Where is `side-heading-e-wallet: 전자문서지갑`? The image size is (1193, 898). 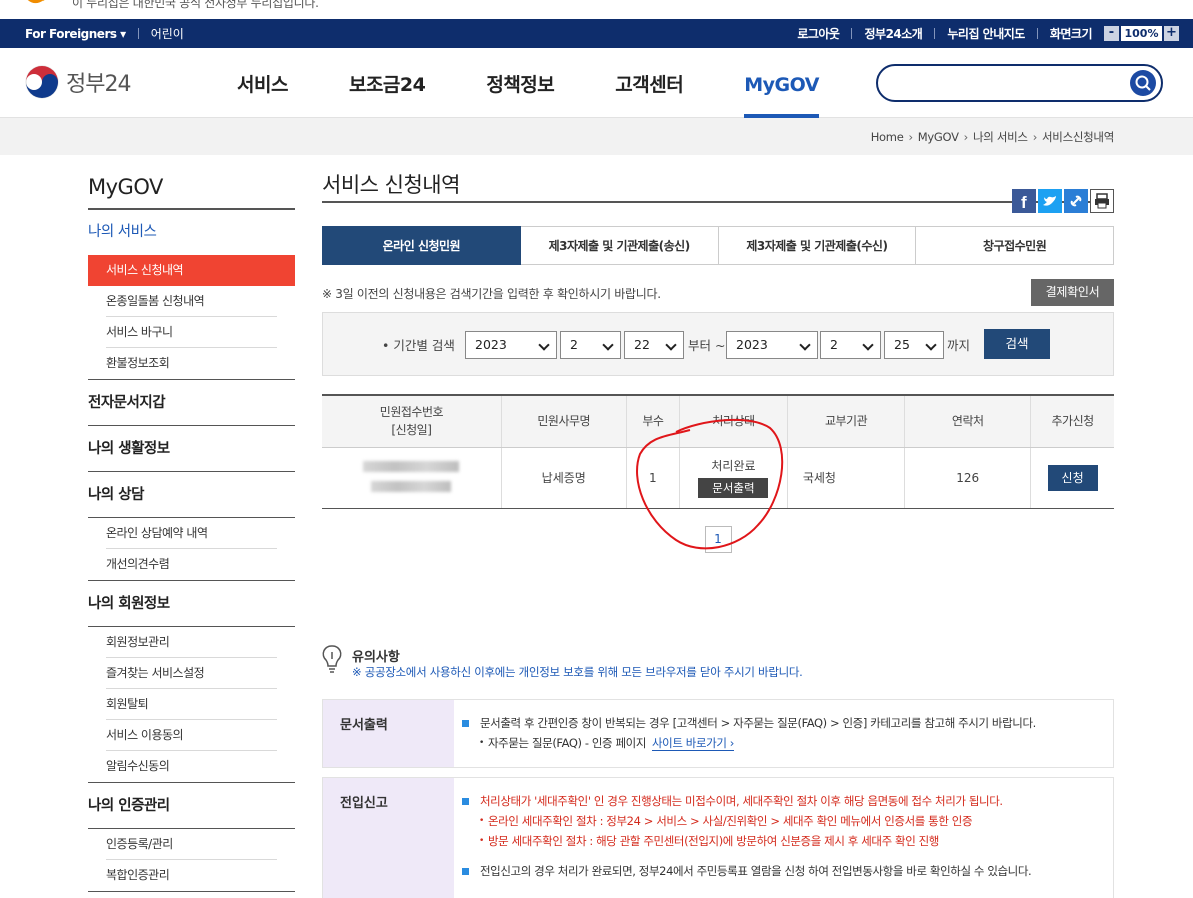
side-heading-e-wallet: 전자문서지갑 is located at coordinates (191, 403).